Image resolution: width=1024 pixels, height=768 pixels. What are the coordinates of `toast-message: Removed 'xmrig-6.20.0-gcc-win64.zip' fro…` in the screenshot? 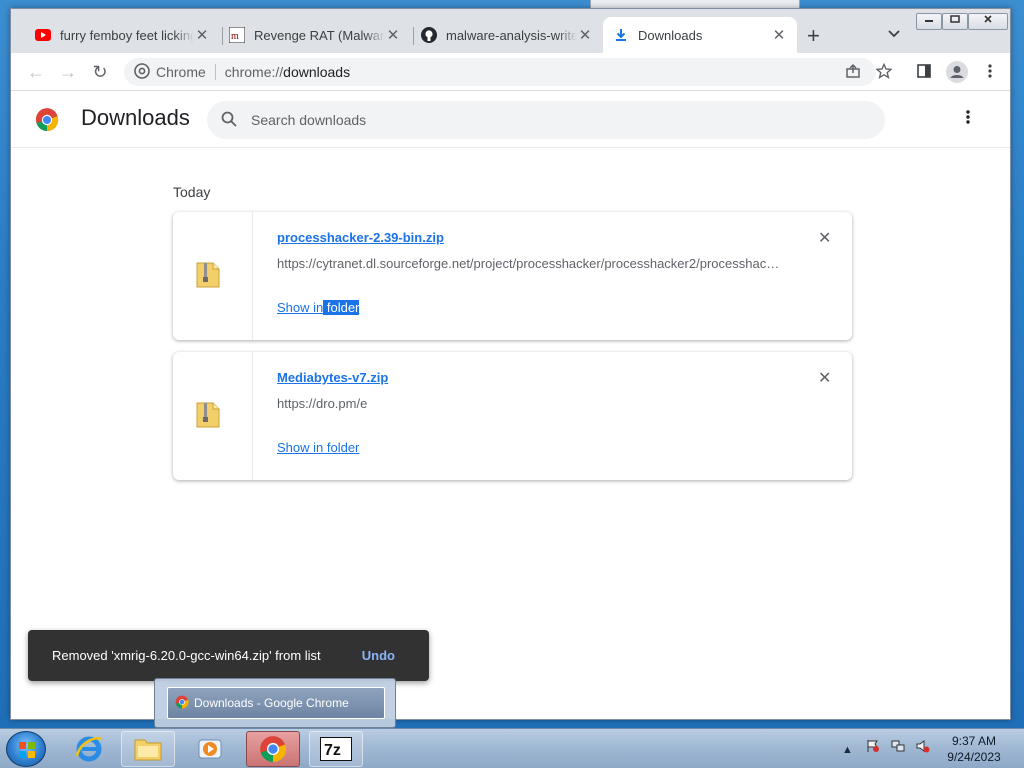 It's located at (186, 655).